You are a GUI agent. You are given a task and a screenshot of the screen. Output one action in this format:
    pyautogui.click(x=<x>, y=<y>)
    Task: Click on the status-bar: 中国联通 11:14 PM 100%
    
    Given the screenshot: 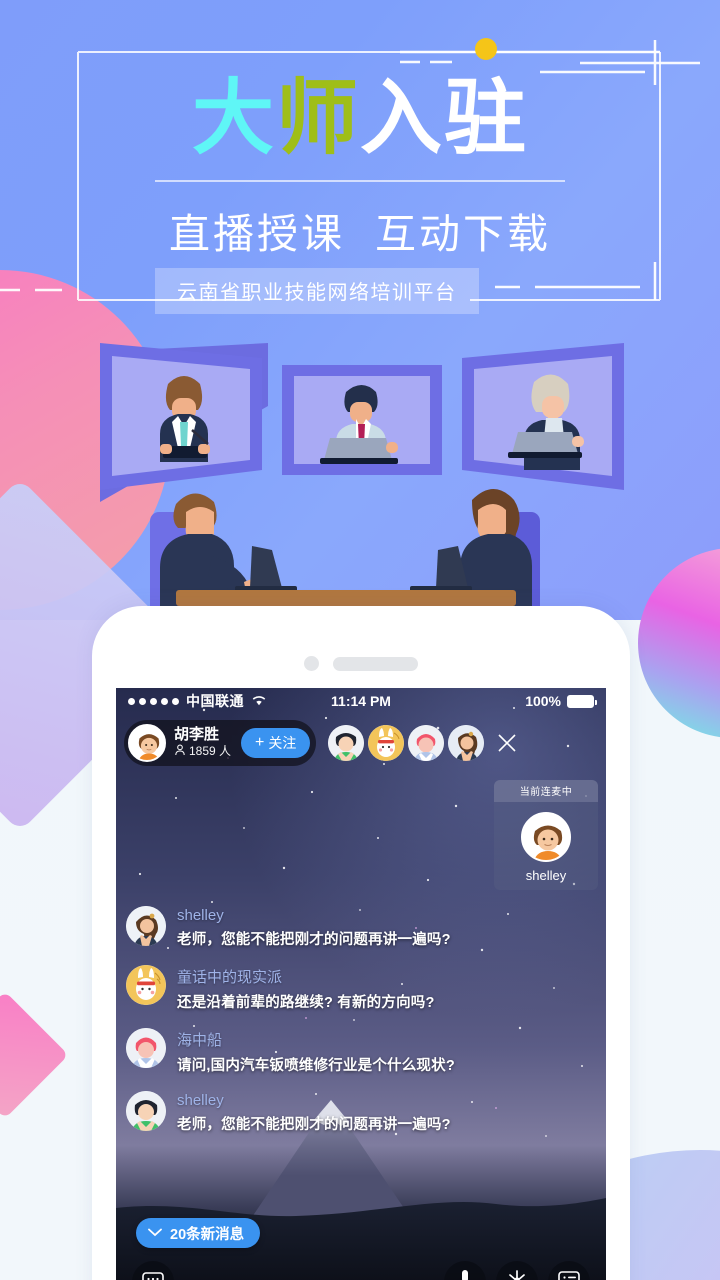 What is the action you would take?
    pyautogui.click(x=361, y=701)
    